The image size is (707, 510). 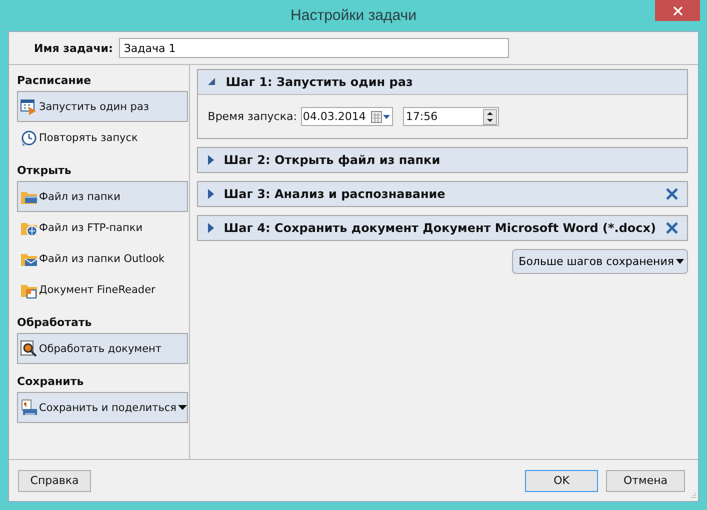 What do you see at coordinates (102, 289) in the screenshot?
I see `sidebar-item: Документ FineReader` at bounding box center [102, 289].